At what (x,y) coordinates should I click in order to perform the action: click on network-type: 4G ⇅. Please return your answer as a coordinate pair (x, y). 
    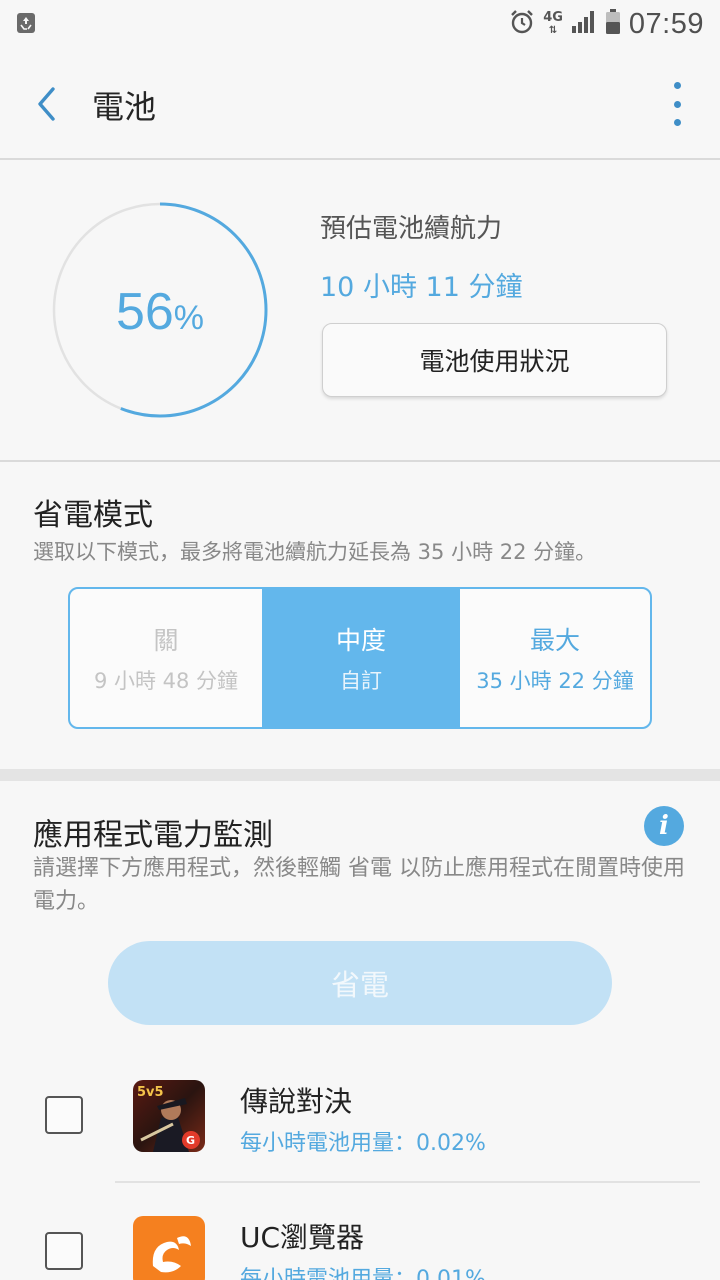
    Looking at the image, I should click on (553, 23).